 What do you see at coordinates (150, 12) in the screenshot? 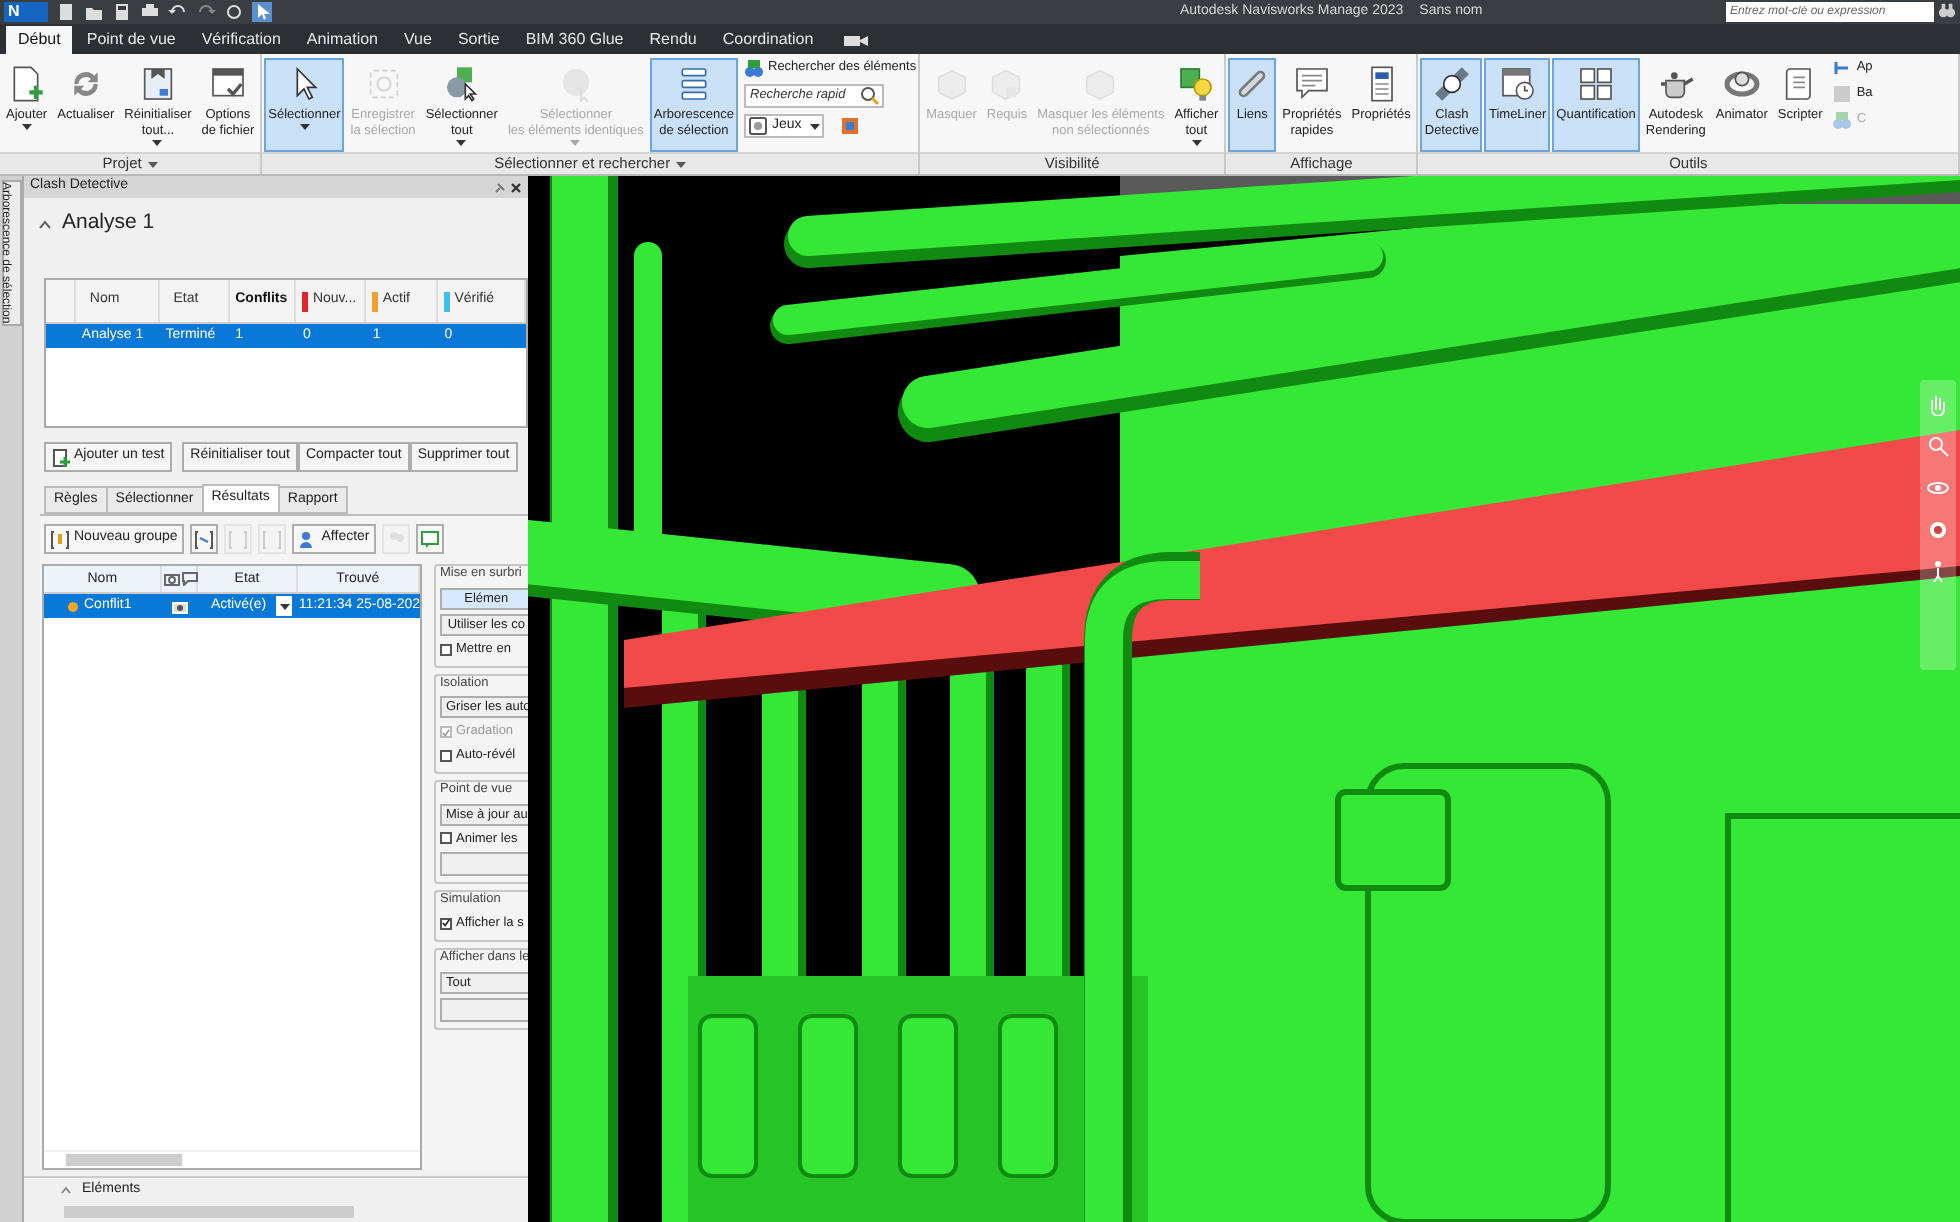
I see `print-icon` at bounding box center [150, 12].